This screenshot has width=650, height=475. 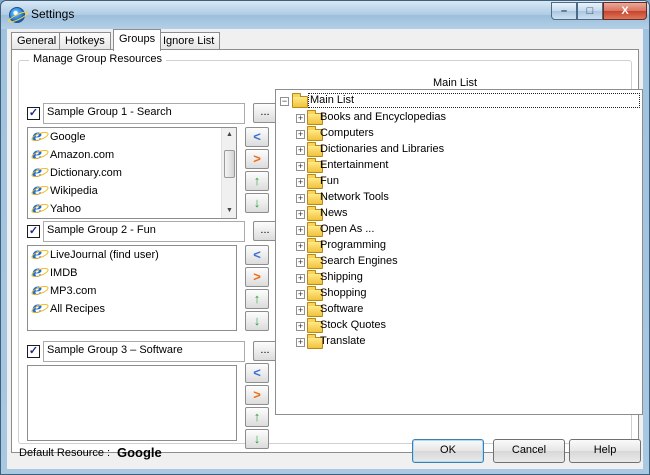 What do you see at coordinates (625, 11) in the screenshot?
I see `close-button: X` at bounding box center [625, 11].